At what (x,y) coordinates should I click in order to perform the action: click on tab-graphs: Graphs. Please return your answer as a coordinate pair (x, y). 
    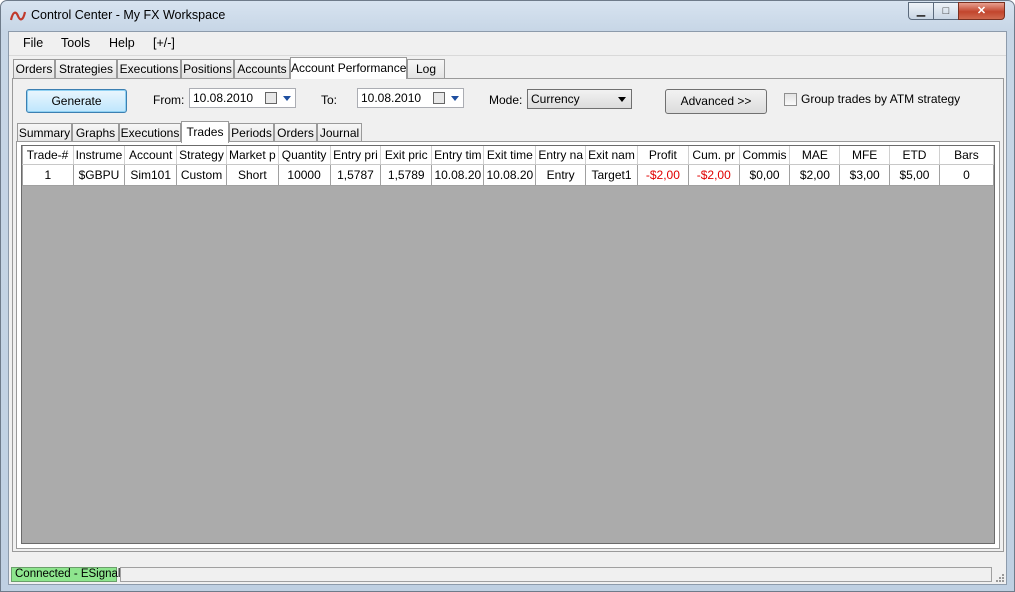
    Looking at the image, I should click on (95, 132).